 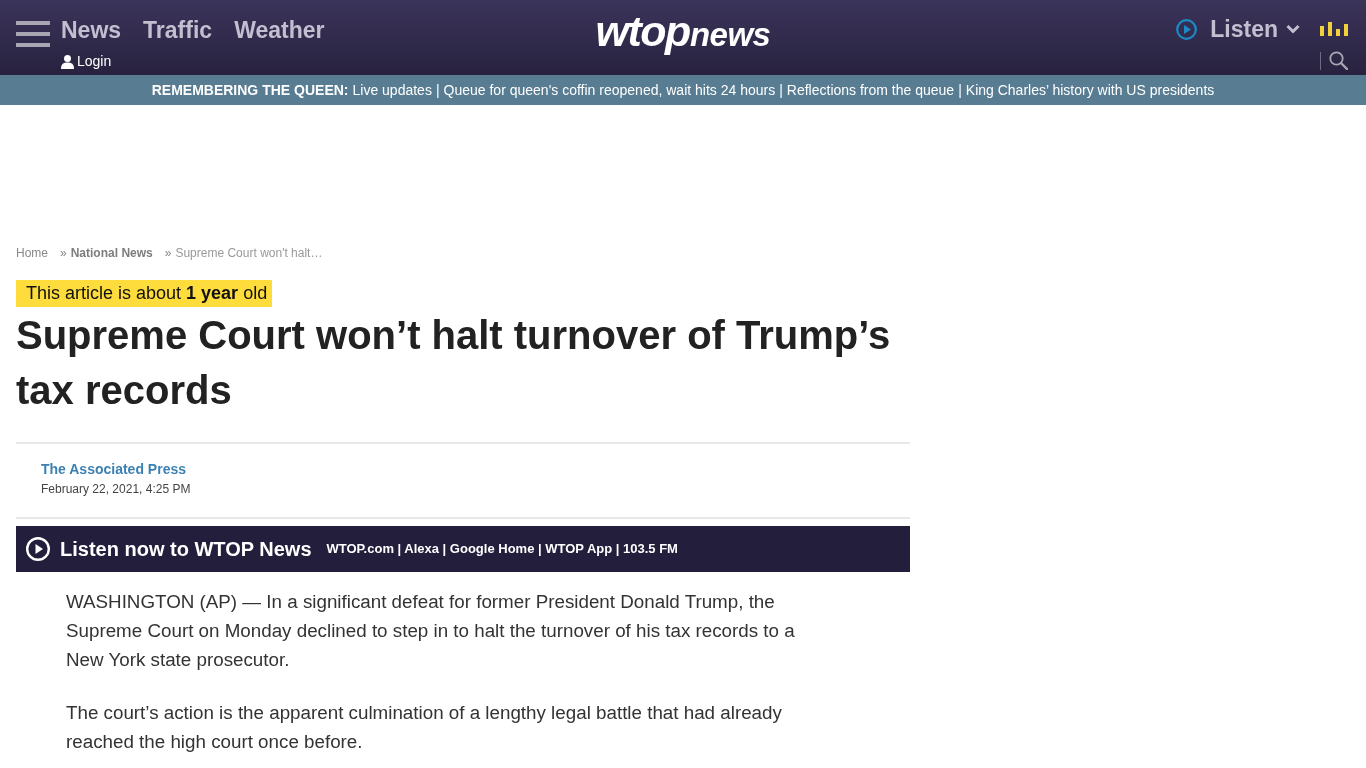 What do you see at coordinates (870, 90) in the screenshot?
I see `ticker-link: Reflections from the queue` at bounding box center [870, 90].